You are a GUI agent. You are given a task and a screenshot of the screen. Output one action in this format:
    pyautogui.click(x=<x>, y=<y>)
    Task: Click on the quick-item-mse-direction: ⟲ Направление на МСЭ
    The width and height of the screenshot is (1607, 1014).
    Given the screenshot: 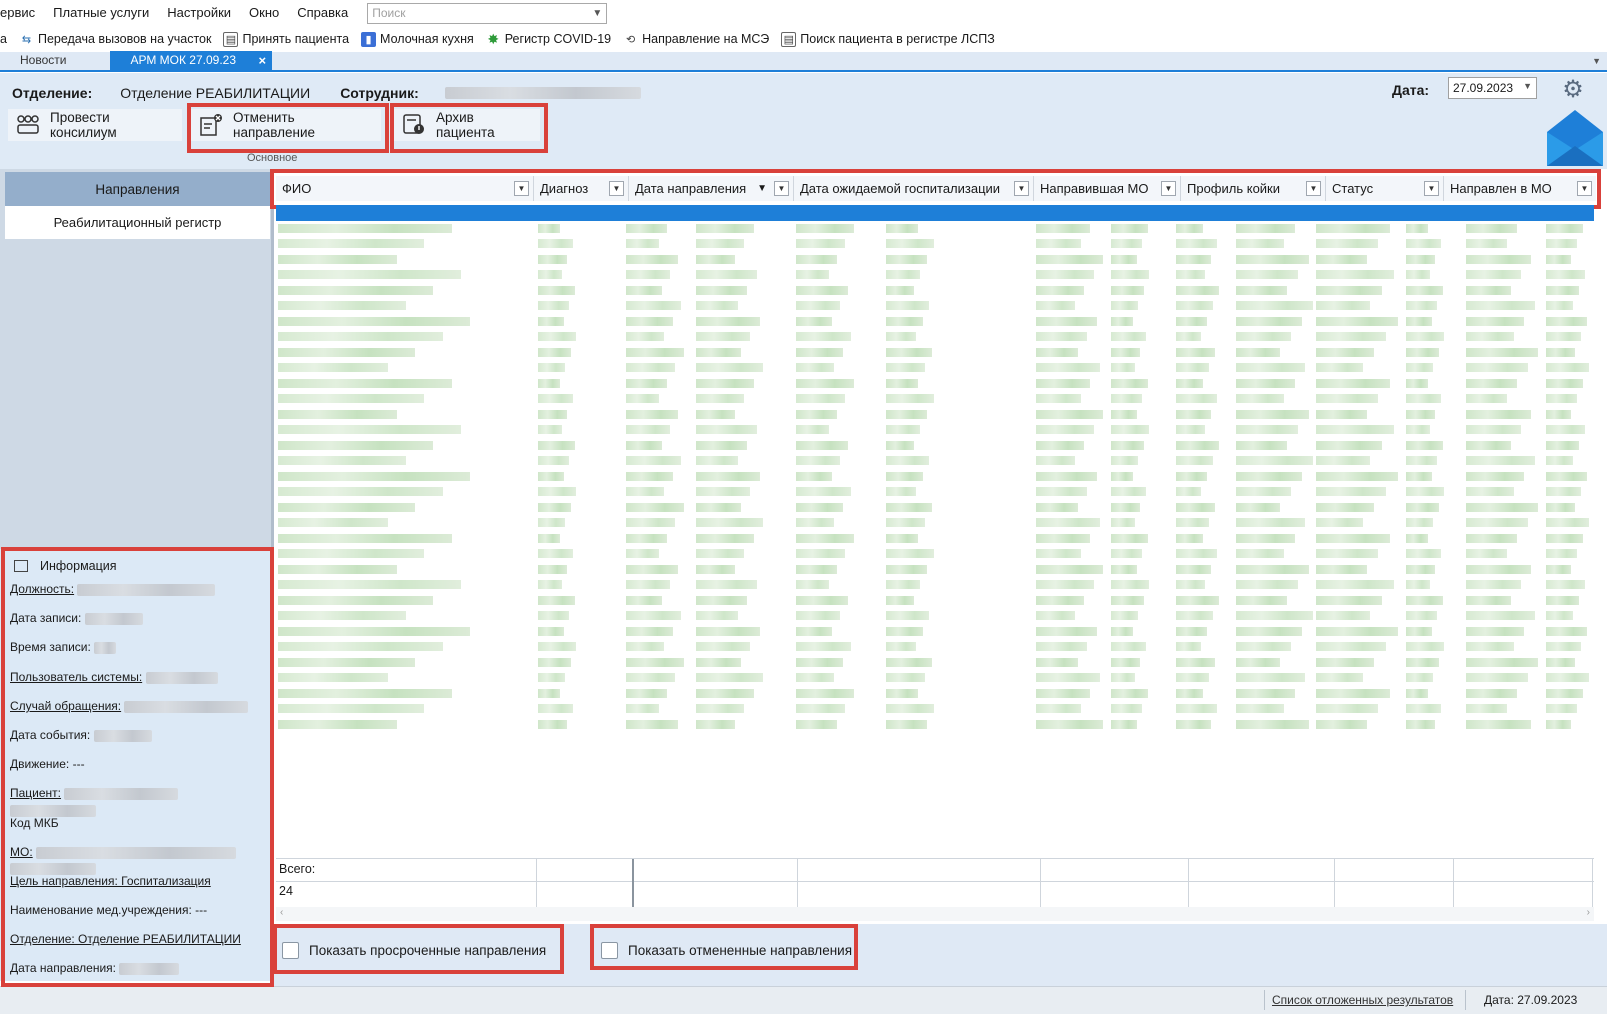 What is the action you would take?
    pyautogui.click(x=696, y=39)
    